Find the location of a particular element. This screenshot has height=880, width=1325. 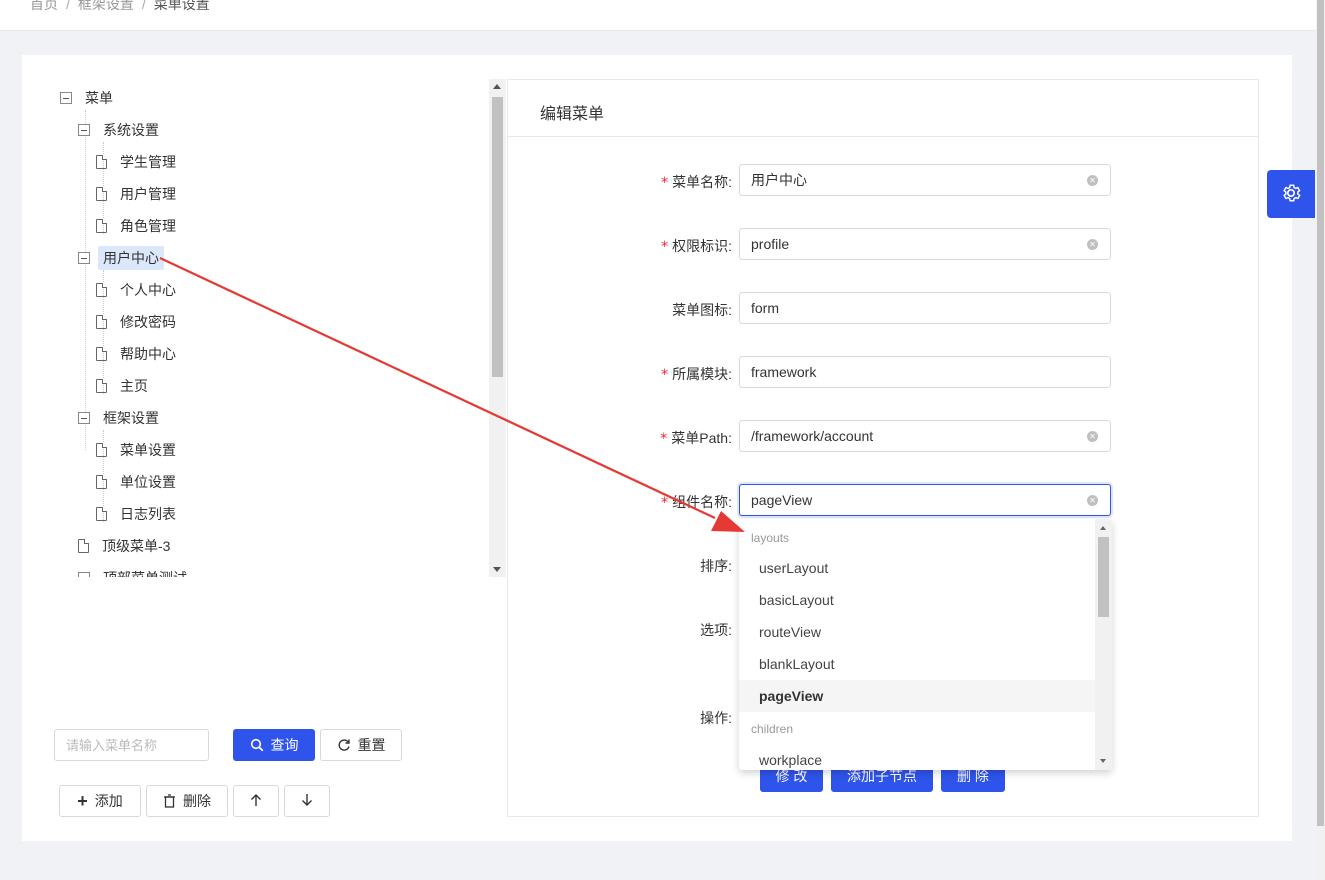

reset-button: 重置 is located at coordinates (361, 745).